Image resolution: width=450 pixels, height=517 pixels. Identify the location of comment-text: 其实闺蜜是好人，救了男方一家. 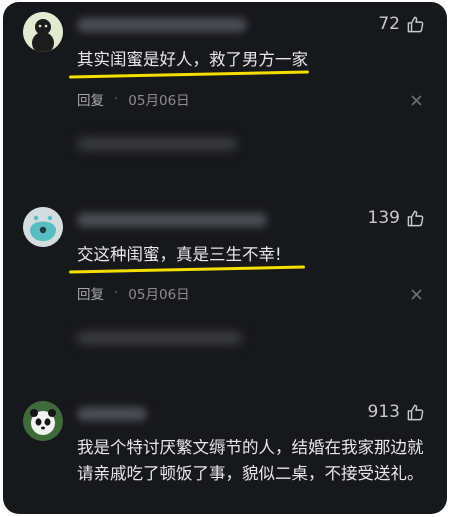
(192, 59).